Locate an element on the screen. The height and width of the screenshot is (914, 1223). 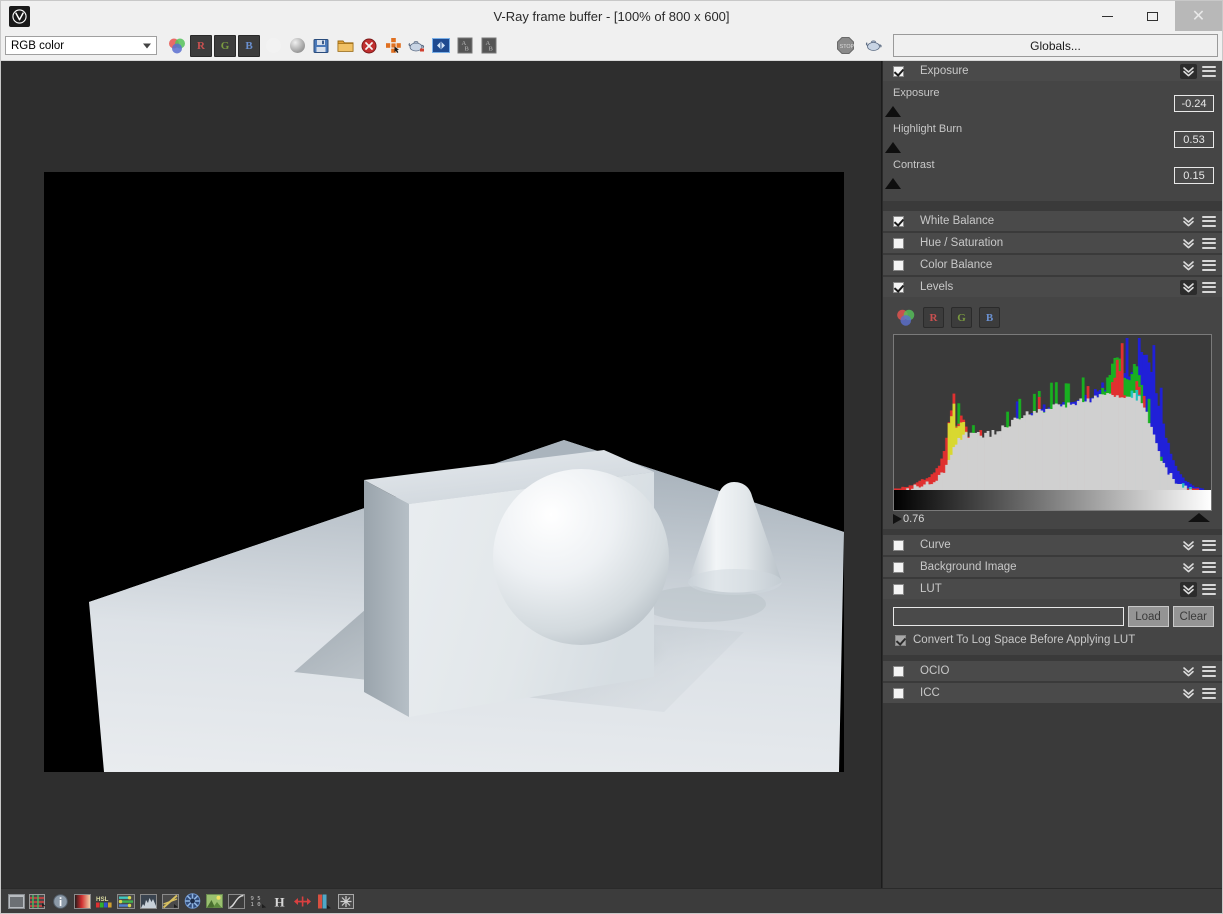
section-header-white-balance: White Balance is located at coordinates (1052, 221).